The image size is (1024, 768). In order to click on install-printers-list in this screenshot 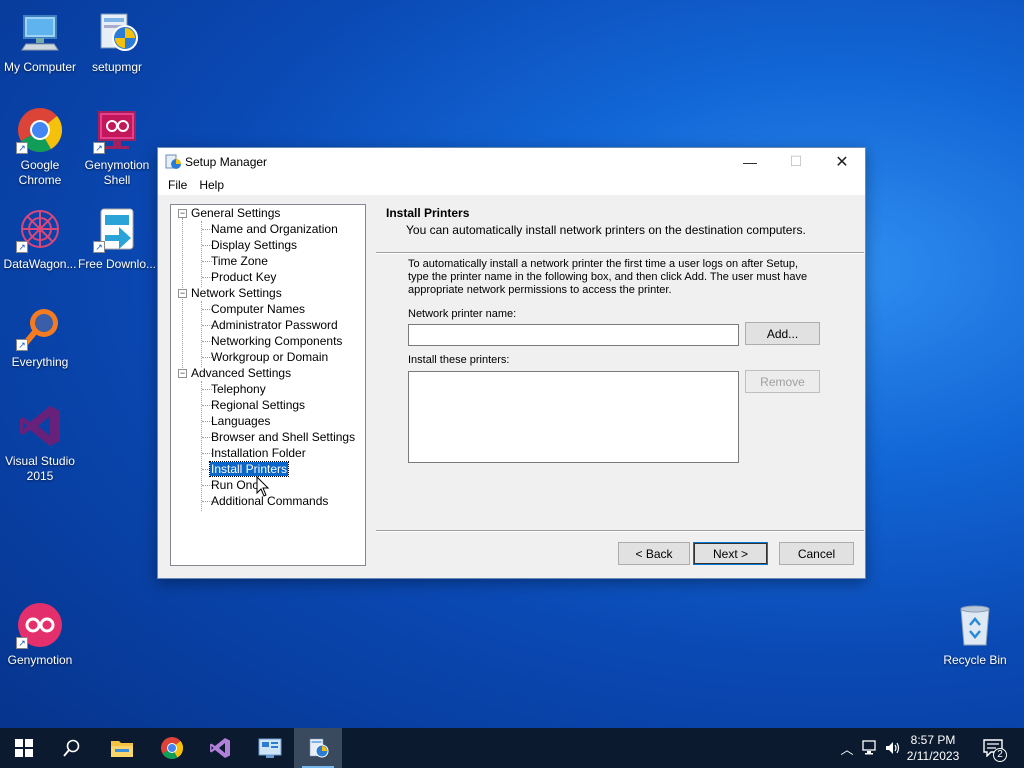, I will do `click(573, 417)`.